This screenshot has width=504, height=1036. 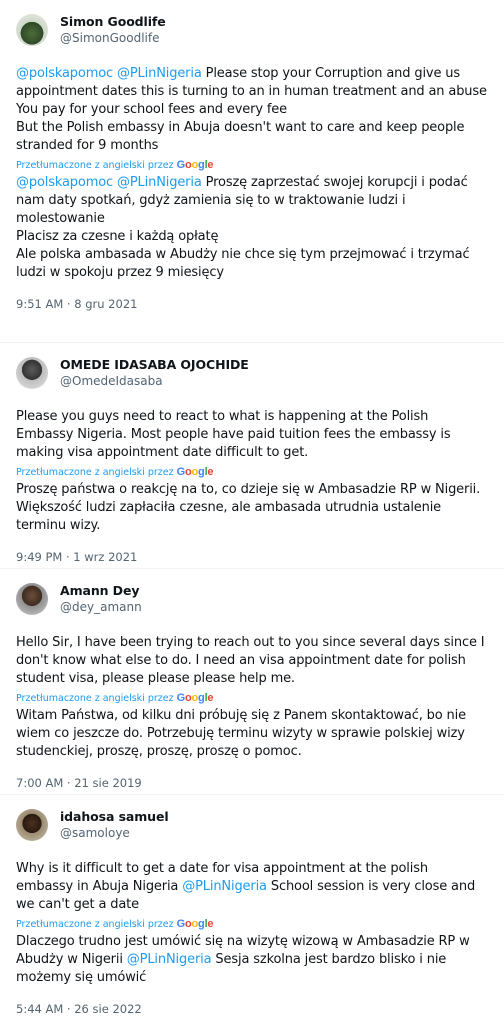 What do you see at coordinates (114, 833) in the screenshot?
I see `author-handle: @samoloye` at bounding box center [114, 833].